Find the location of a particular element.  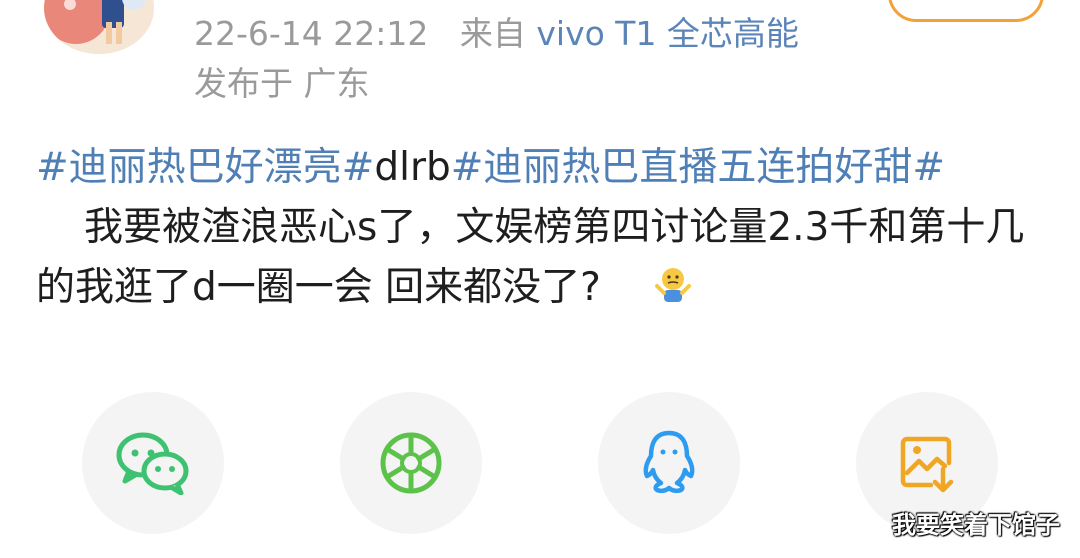

source-prefix: 来自 is located at coordinates (492, 33).